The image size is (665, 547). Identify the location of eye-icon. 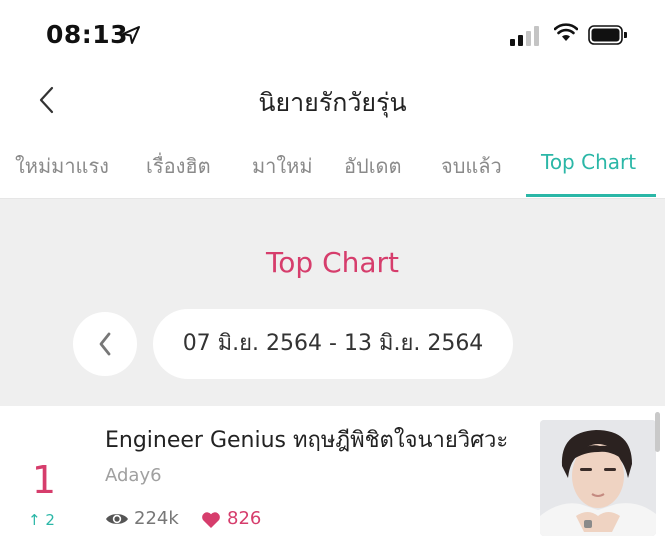
(117, 519).